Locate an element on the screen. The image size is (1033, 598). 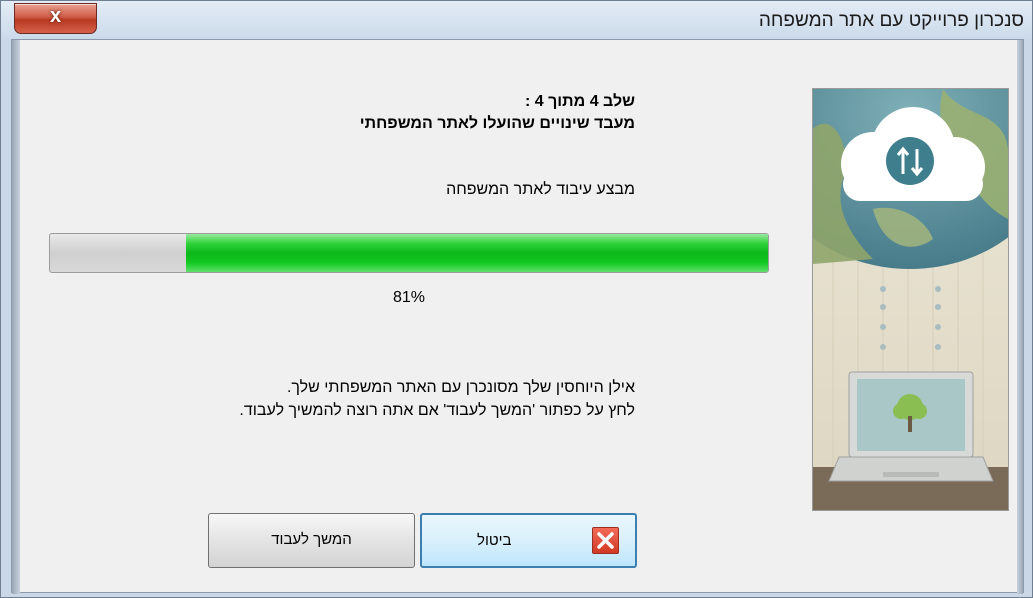
cloud-sync-illustration is located at coordinates (910, 299).